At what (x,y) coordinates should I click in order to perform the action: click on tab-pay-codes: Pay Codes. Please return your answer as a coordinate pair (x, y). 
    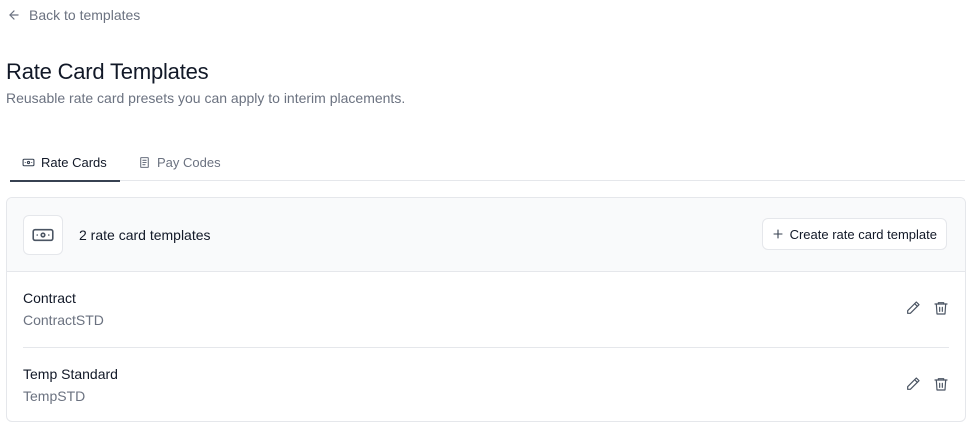
    Looking at the image, I should click on (179, 162).